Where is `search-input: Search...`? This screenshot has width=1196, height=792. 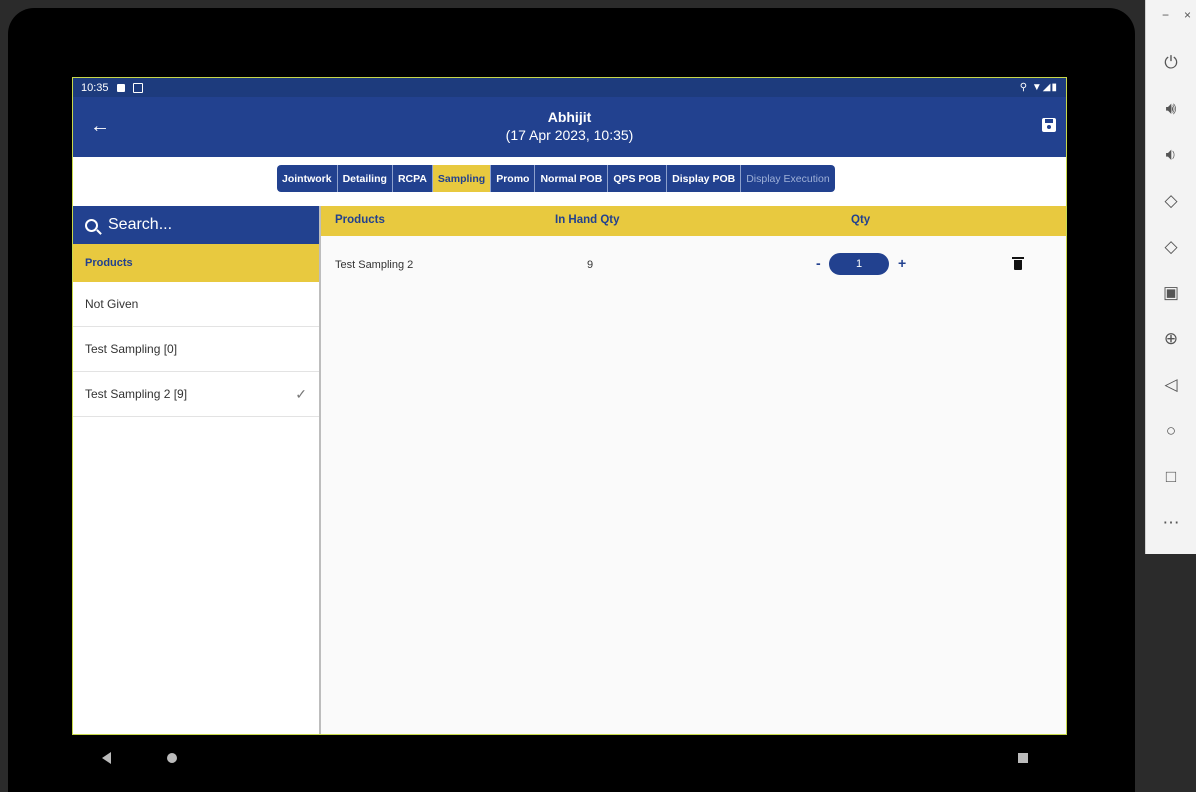 search-input: Search... is located at coordinates (196, 225).